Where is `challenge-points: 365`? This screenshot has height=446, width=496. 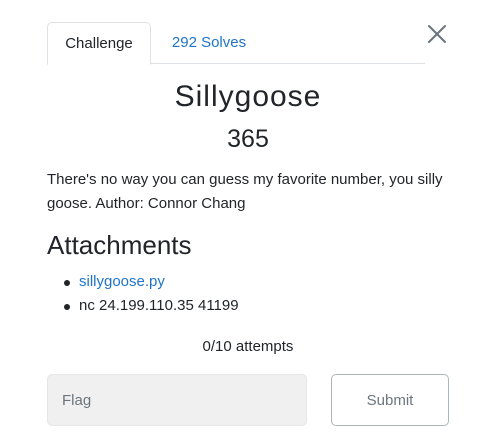
challenge-points: 365 is located at coordinates (248, 139).